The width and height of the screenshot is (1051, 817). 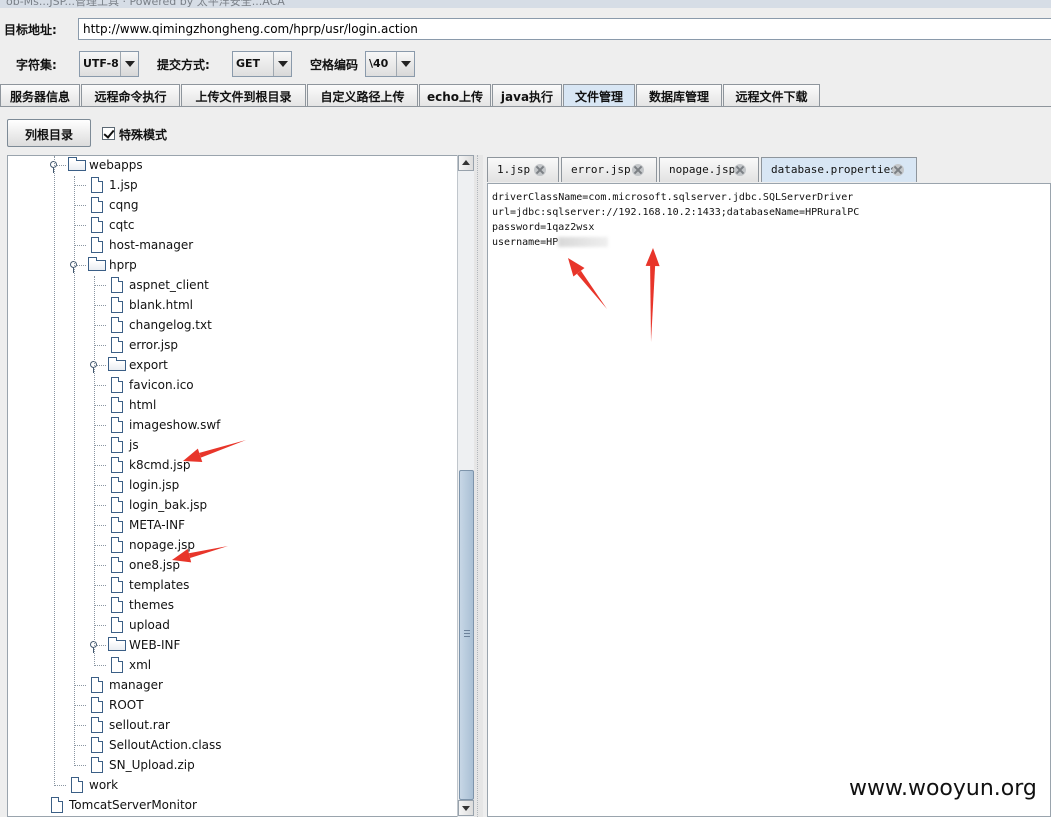 I want to click on tree-item-label: xml, so click(x=140, y=665).